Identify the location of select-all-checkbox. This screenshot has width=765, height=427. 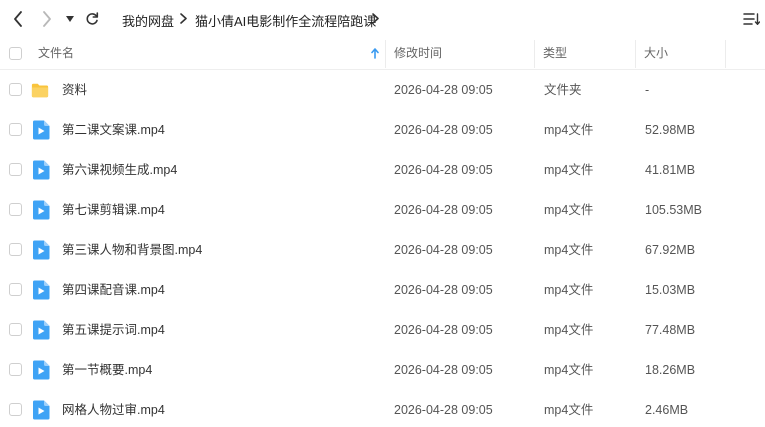
(15, 53).